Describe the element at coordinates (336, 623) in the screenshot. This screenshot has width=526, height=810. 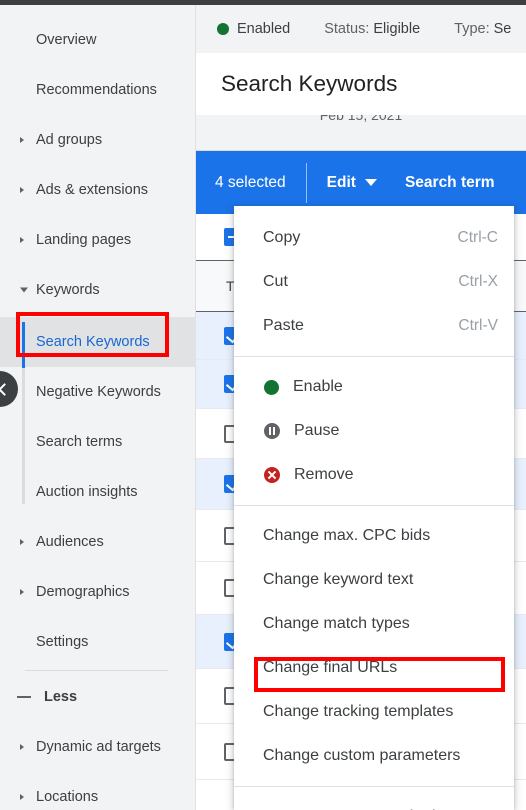
I see `menu-item-label: Change match types` at that location.